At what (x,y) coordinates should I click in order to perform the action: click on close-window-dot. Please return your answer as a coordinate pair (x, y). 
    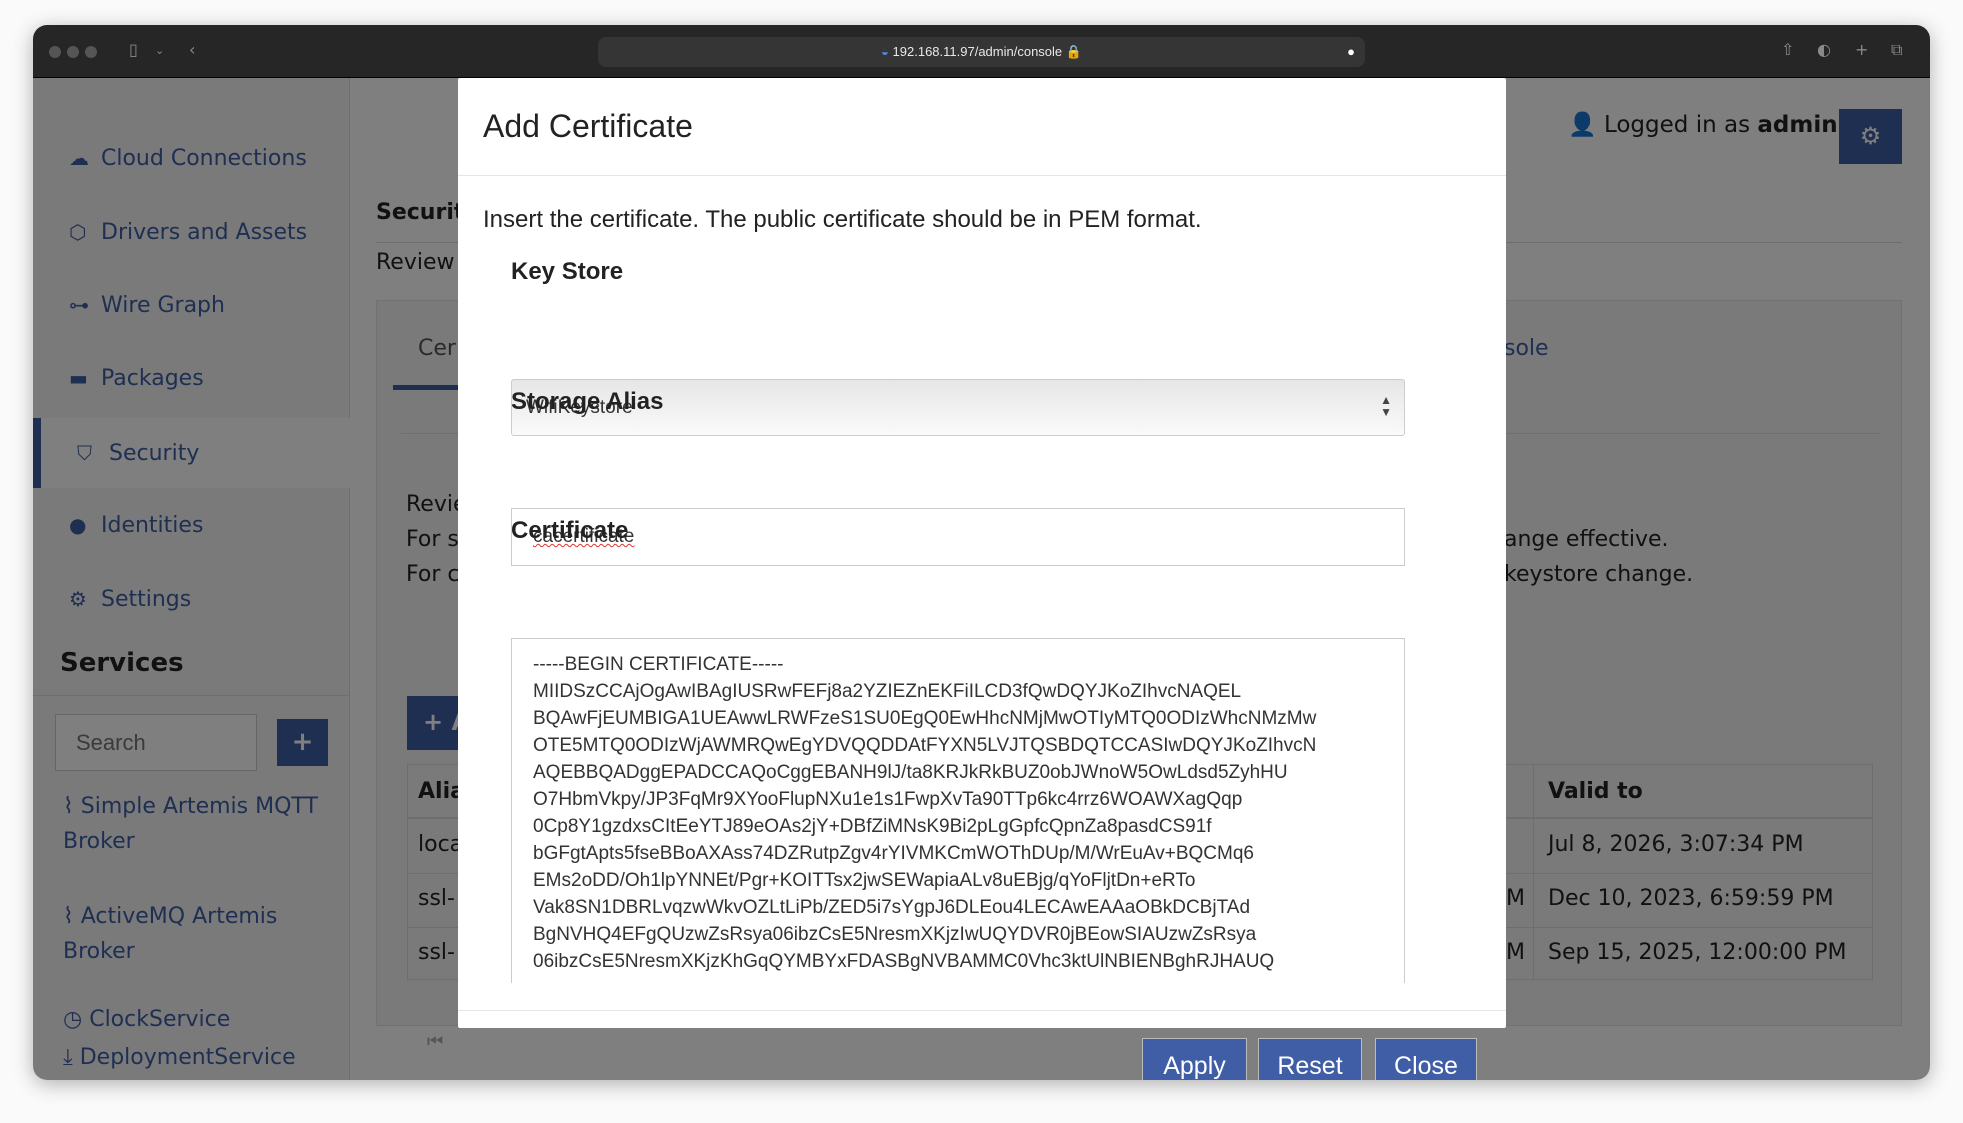
    Looking at the image, I should click on (55, 52).